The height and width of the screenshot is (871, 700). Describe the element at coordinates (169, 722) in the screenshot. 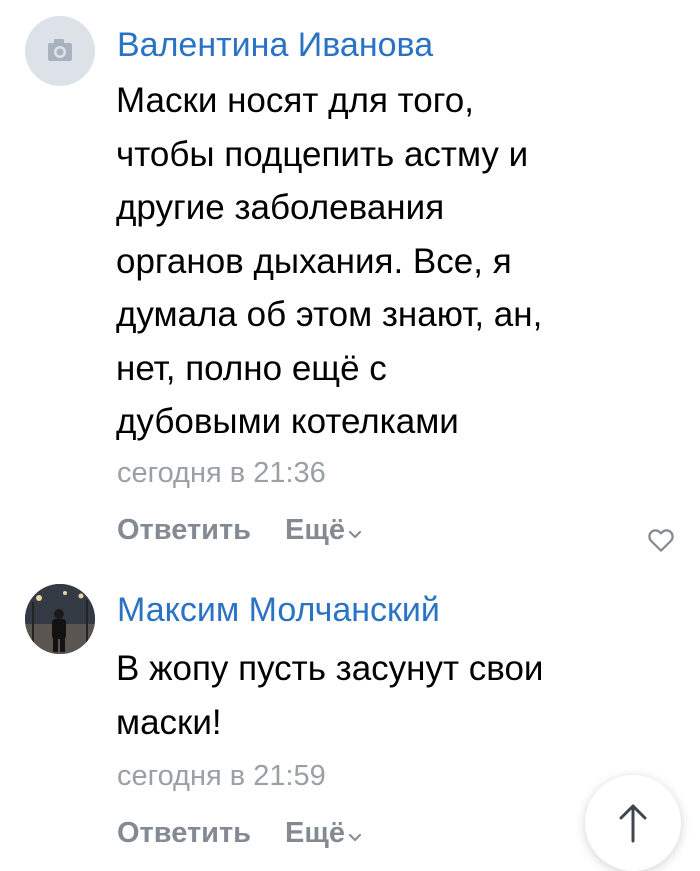

I see `comment-text-line: маски!` at that location.